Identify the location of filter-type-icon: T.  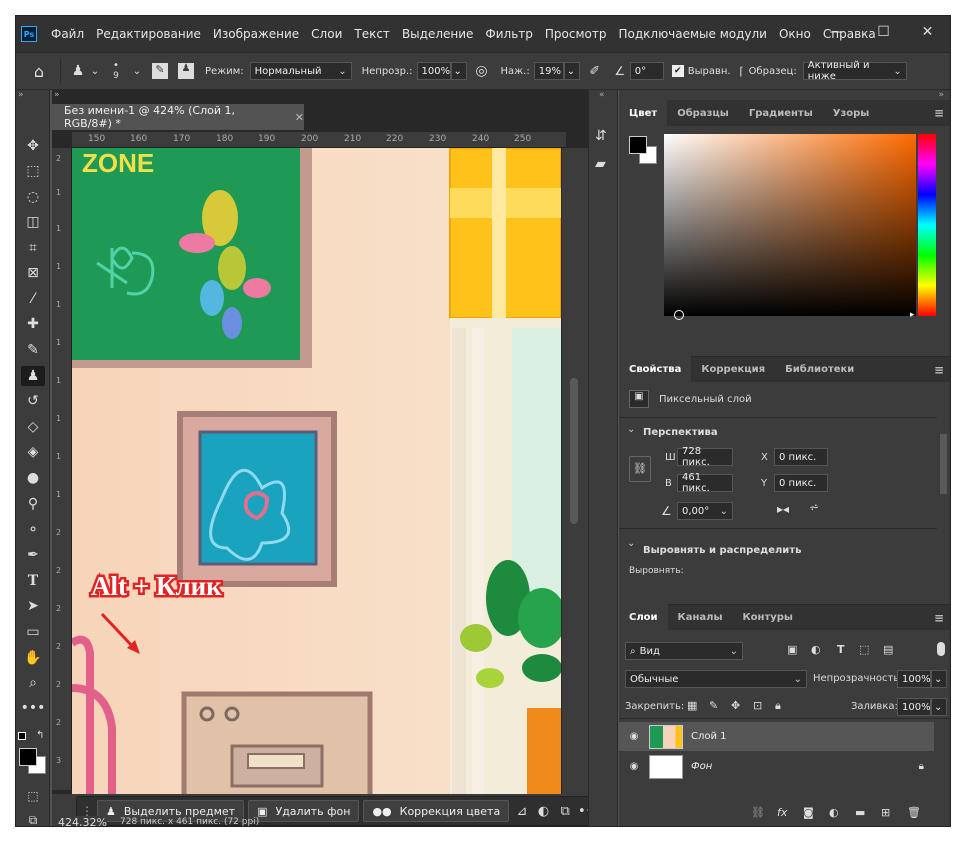
(841, 649).